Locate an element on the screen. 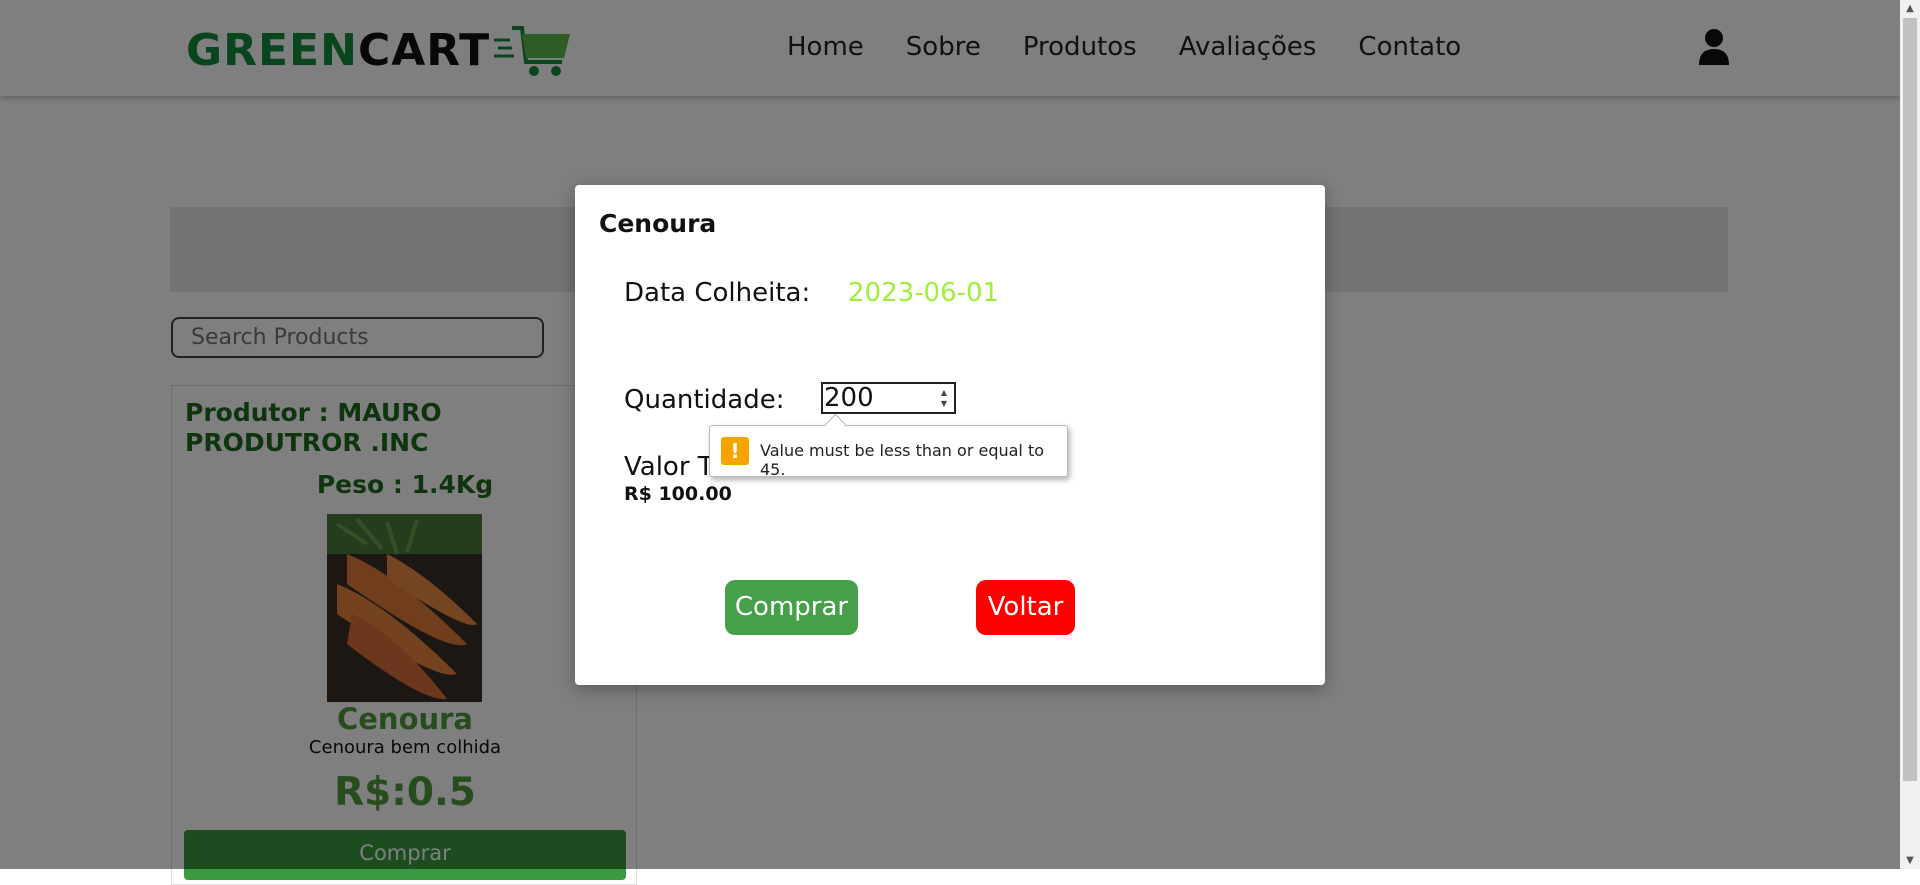  quantity-input: 200 ▲ ▼ is located at coordinates (888, 398).